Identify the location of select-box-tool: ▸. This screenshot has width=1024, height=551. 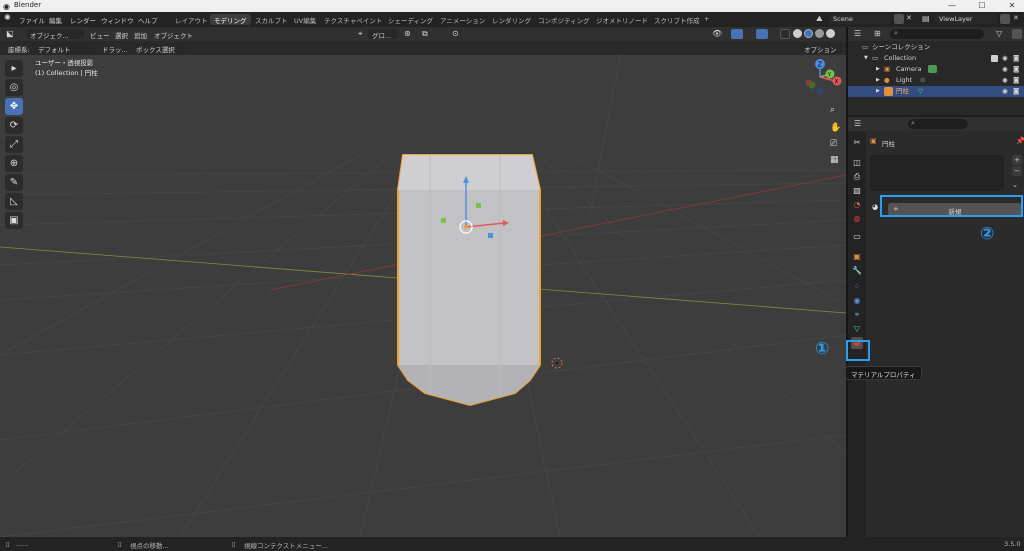
(14, 68).